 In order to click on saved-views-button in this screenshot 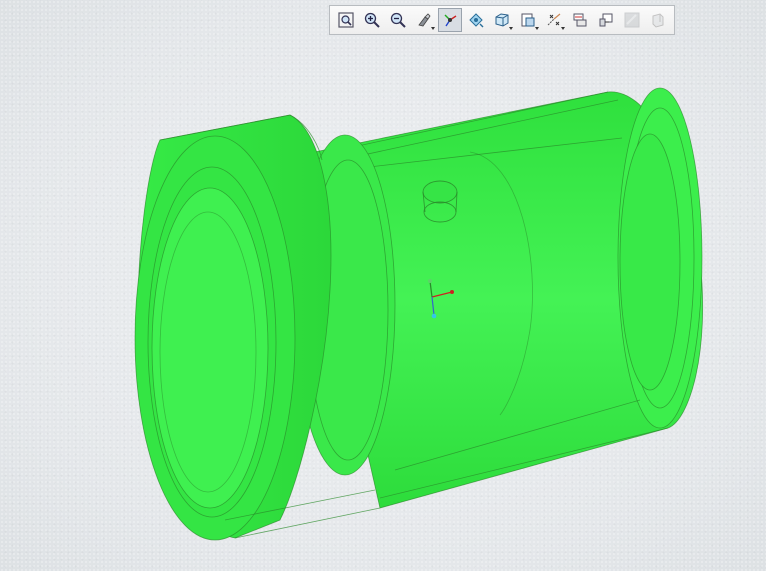, I will do `click(528, 20)`.